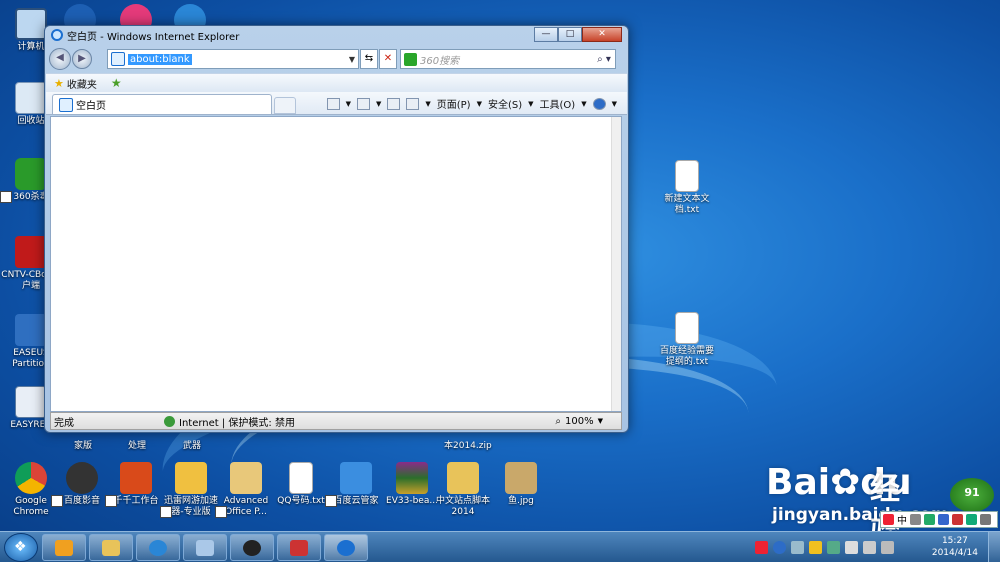 This screenshot has width=1000, height=562. What do you see at coordinates (336, 35) in the screenshot?
I see `title-bar: 空白页 - Windows Internet Explorer — □ ✕` at bounding box center [336, 35].